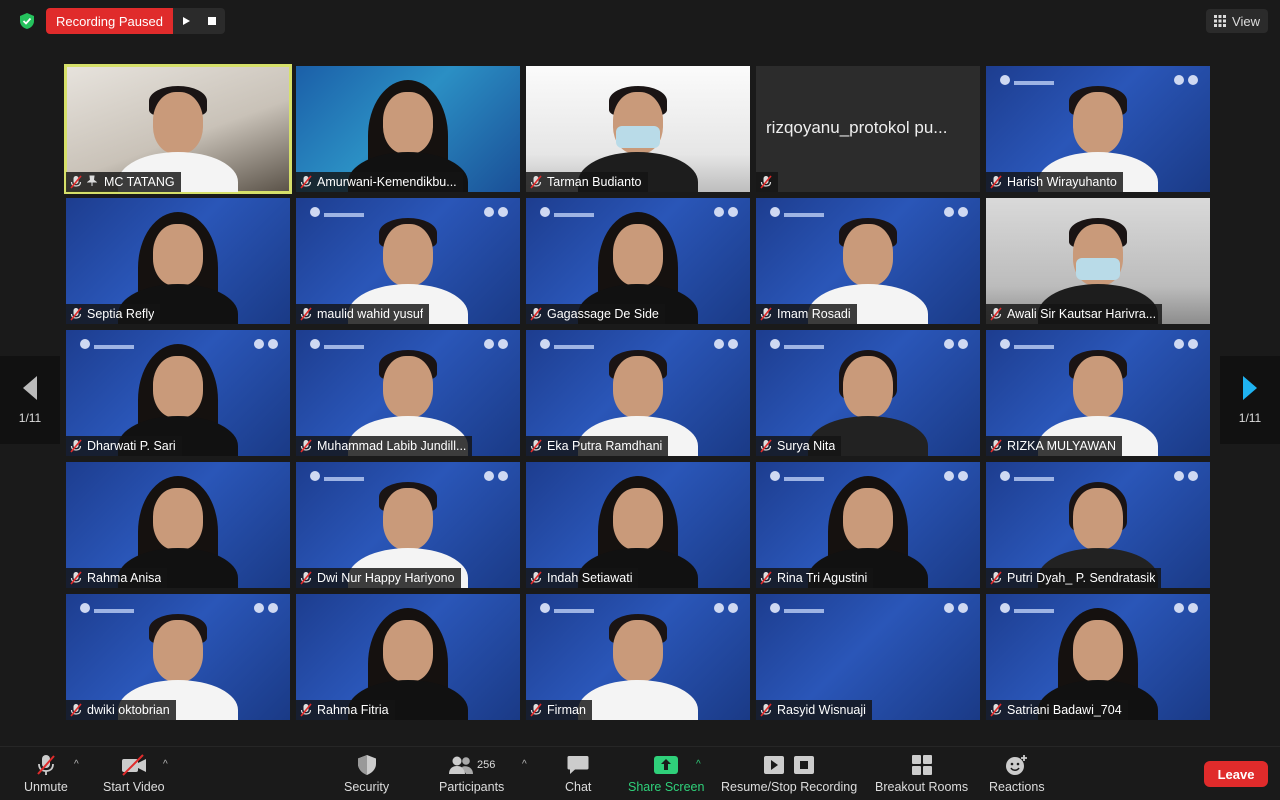  I want to click on recording-status-pill: Recording Paused, so click(135, 21).